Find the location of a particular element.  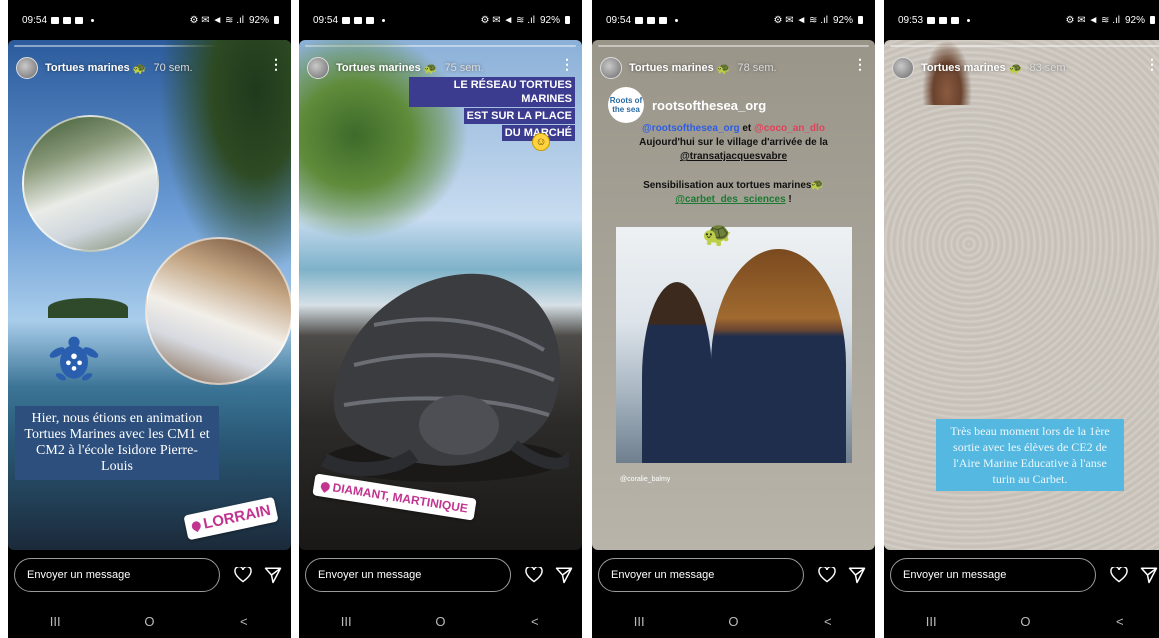

shared-account-header: Roots of the sea rootsofthesea_org is located at coordinates (687, 105).